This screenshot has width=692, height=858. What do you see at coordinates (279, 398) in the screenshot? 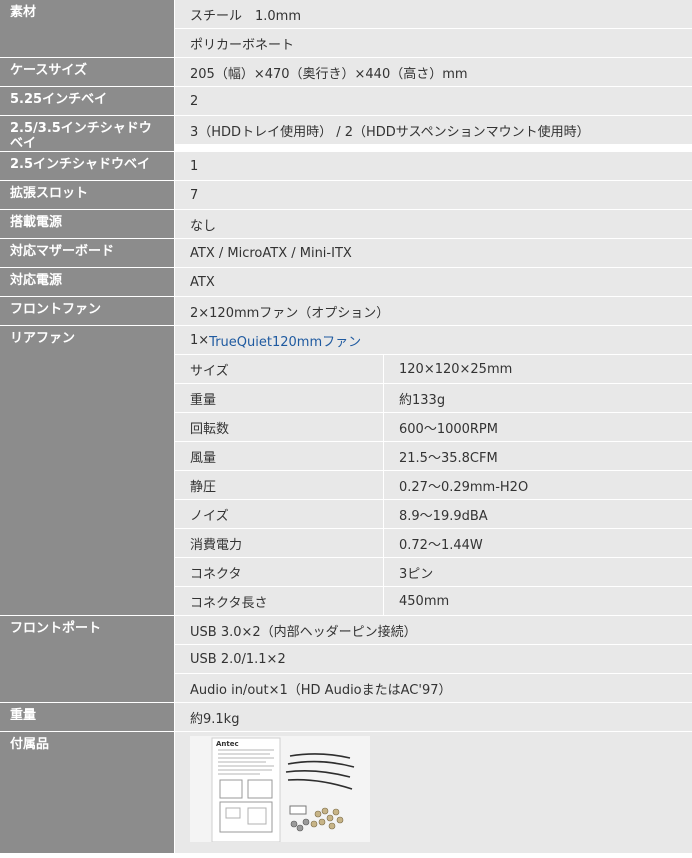
I see `fan-spec-key: 重量` at bounding box center [279, 398].